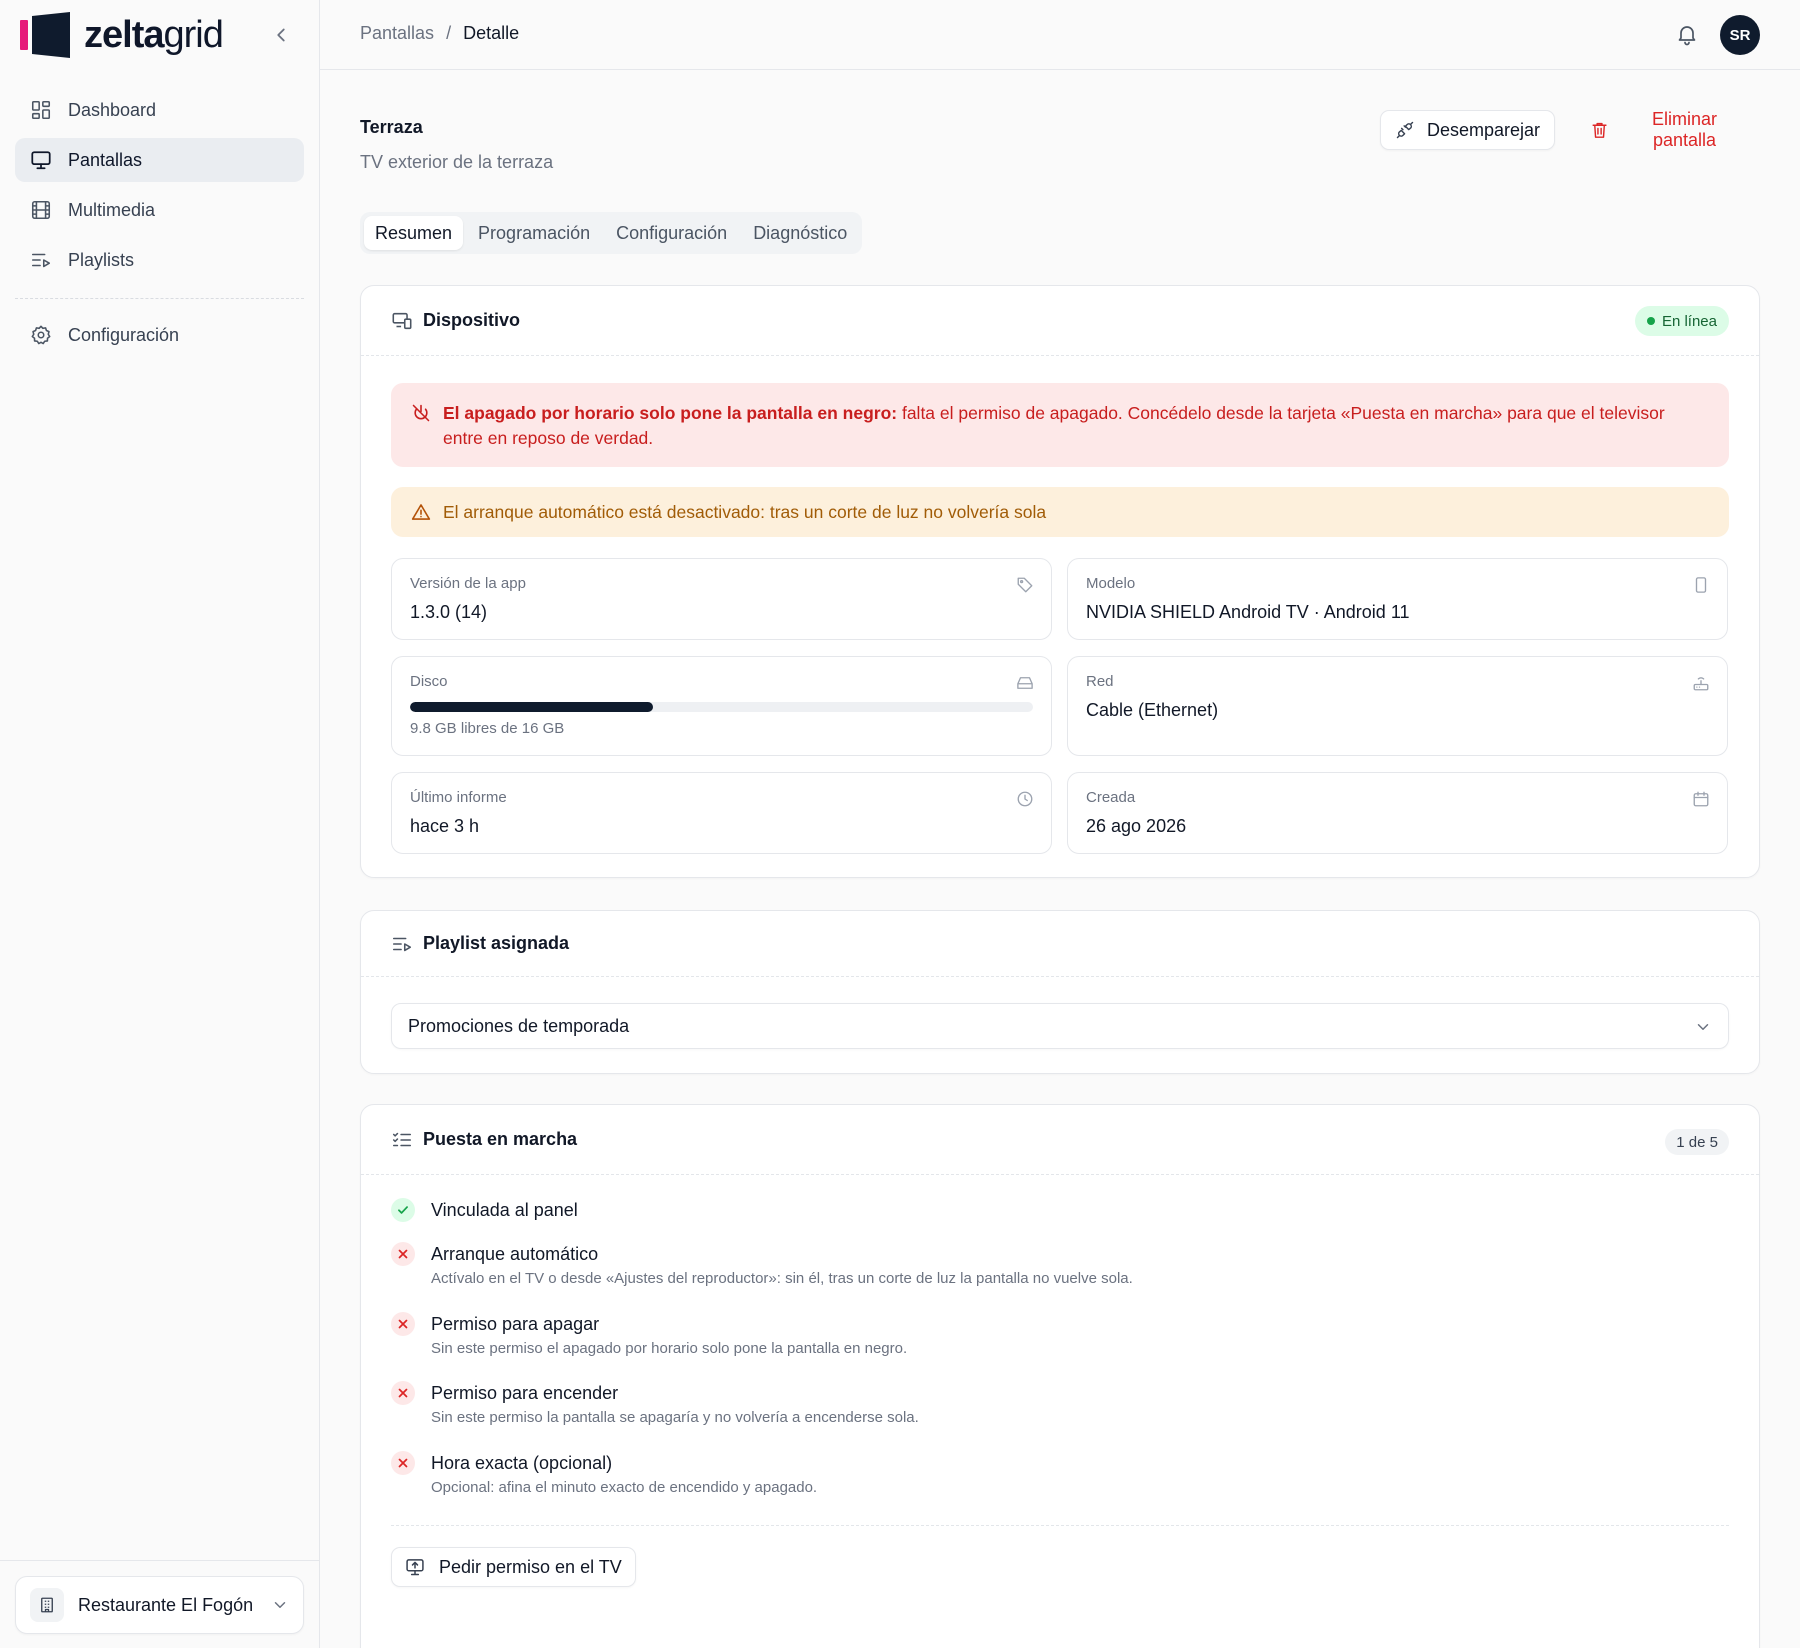 The width and height of the screenshot is (1800, 1648). What do you see at coordinates (1025, 585) in the screenshot?
I see `tag-icon` at bounding box center [1025, 585].